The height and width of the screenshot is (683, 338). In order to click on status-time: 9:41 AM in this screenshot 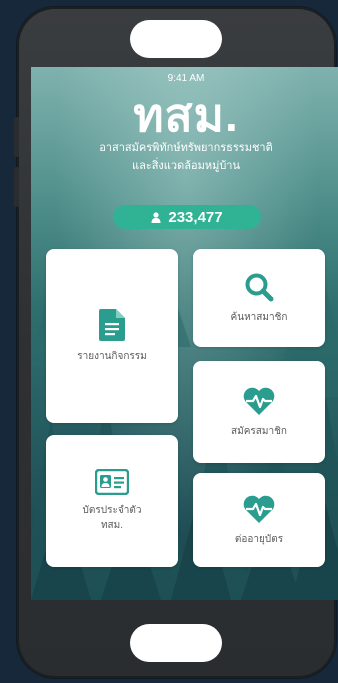, I will do `click(186, 78)`.